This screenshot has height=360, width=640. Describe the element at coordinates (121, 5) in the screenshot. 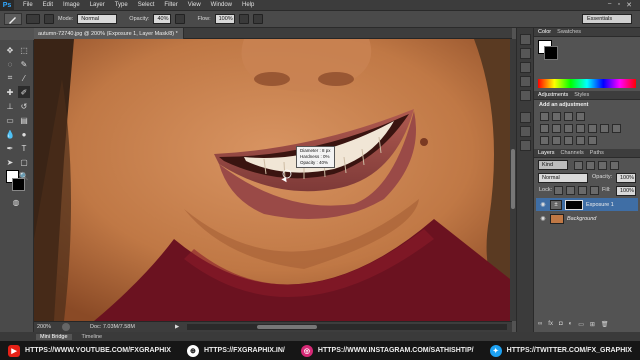

I see `menu-type: Type` at that location.